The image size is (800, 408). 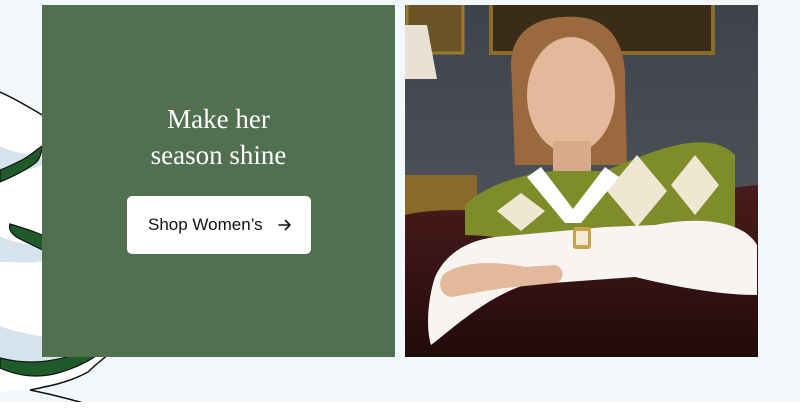 What do you see at coordinates (218, 119) in the screenshot?
I see `promo-headline-line1: Make her` at bounding box center [218, 119].